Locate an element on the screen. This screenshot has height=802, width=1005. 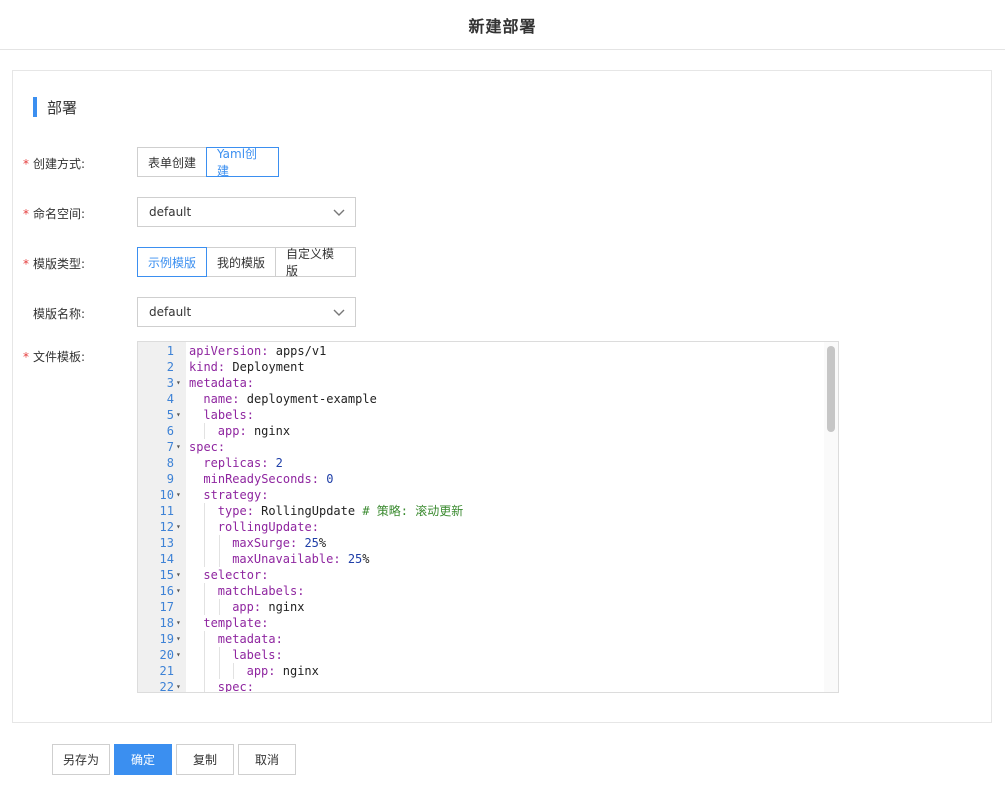
code-line: 13 maxSurge: 25% is located at coordinates (488, 543).